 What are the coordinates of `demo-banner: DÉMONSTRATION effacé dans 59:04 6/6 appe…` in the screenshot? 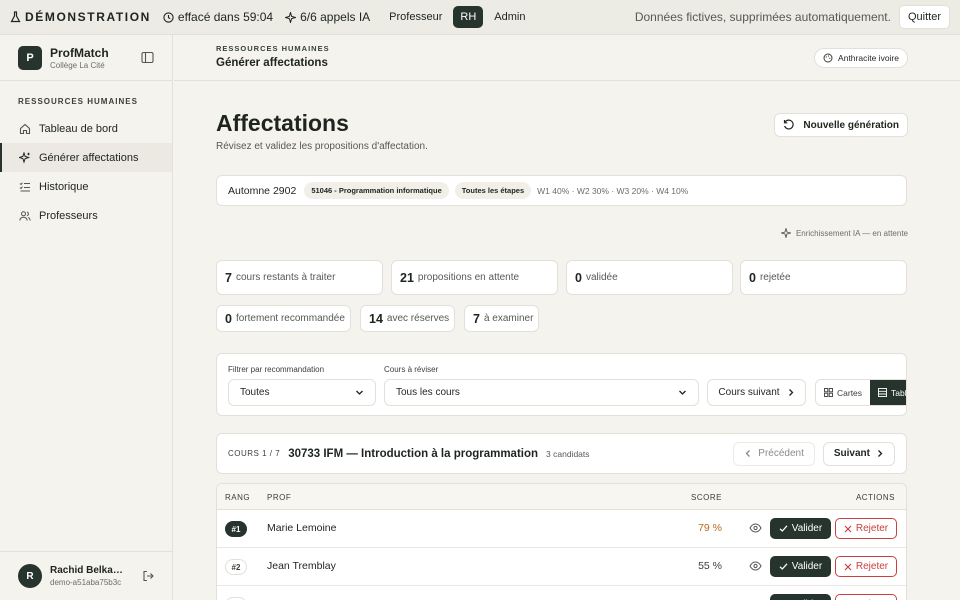 It's located at (480, 17).